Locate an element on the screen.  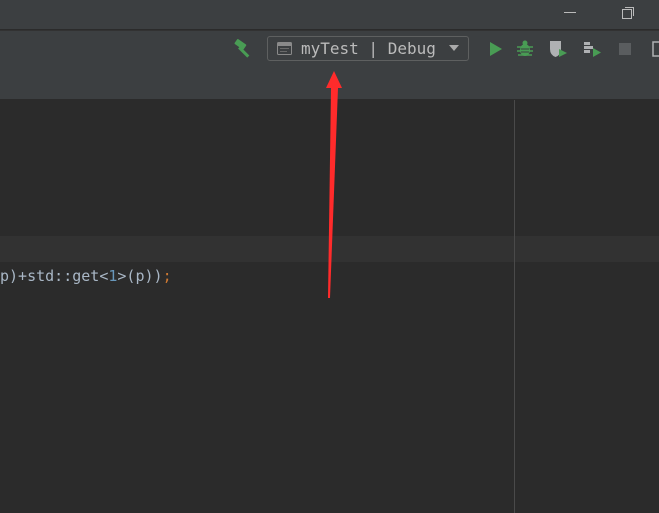
coverage-icon is located at coordinates (558, 49).